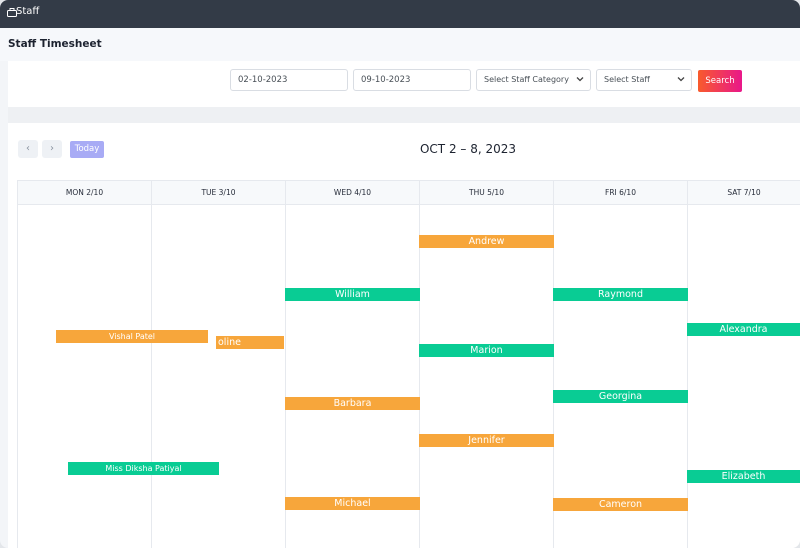 The width and height of the screenshot is (800, 548). Describe the element at coordinates (28, 11) in the screenshot. I see `window-title: Staff` at that location.